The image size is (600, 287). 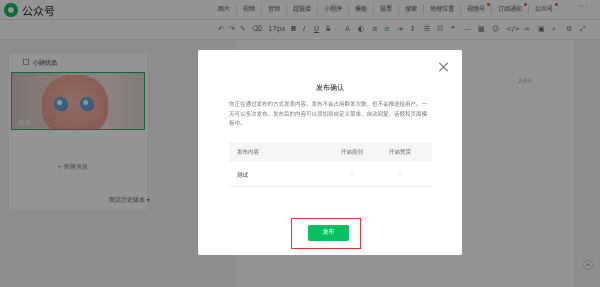 What do you see at coordinates (248, 153) in the screenshot?
I see `column-header: 发布内容` at bounding box center [248, 153].